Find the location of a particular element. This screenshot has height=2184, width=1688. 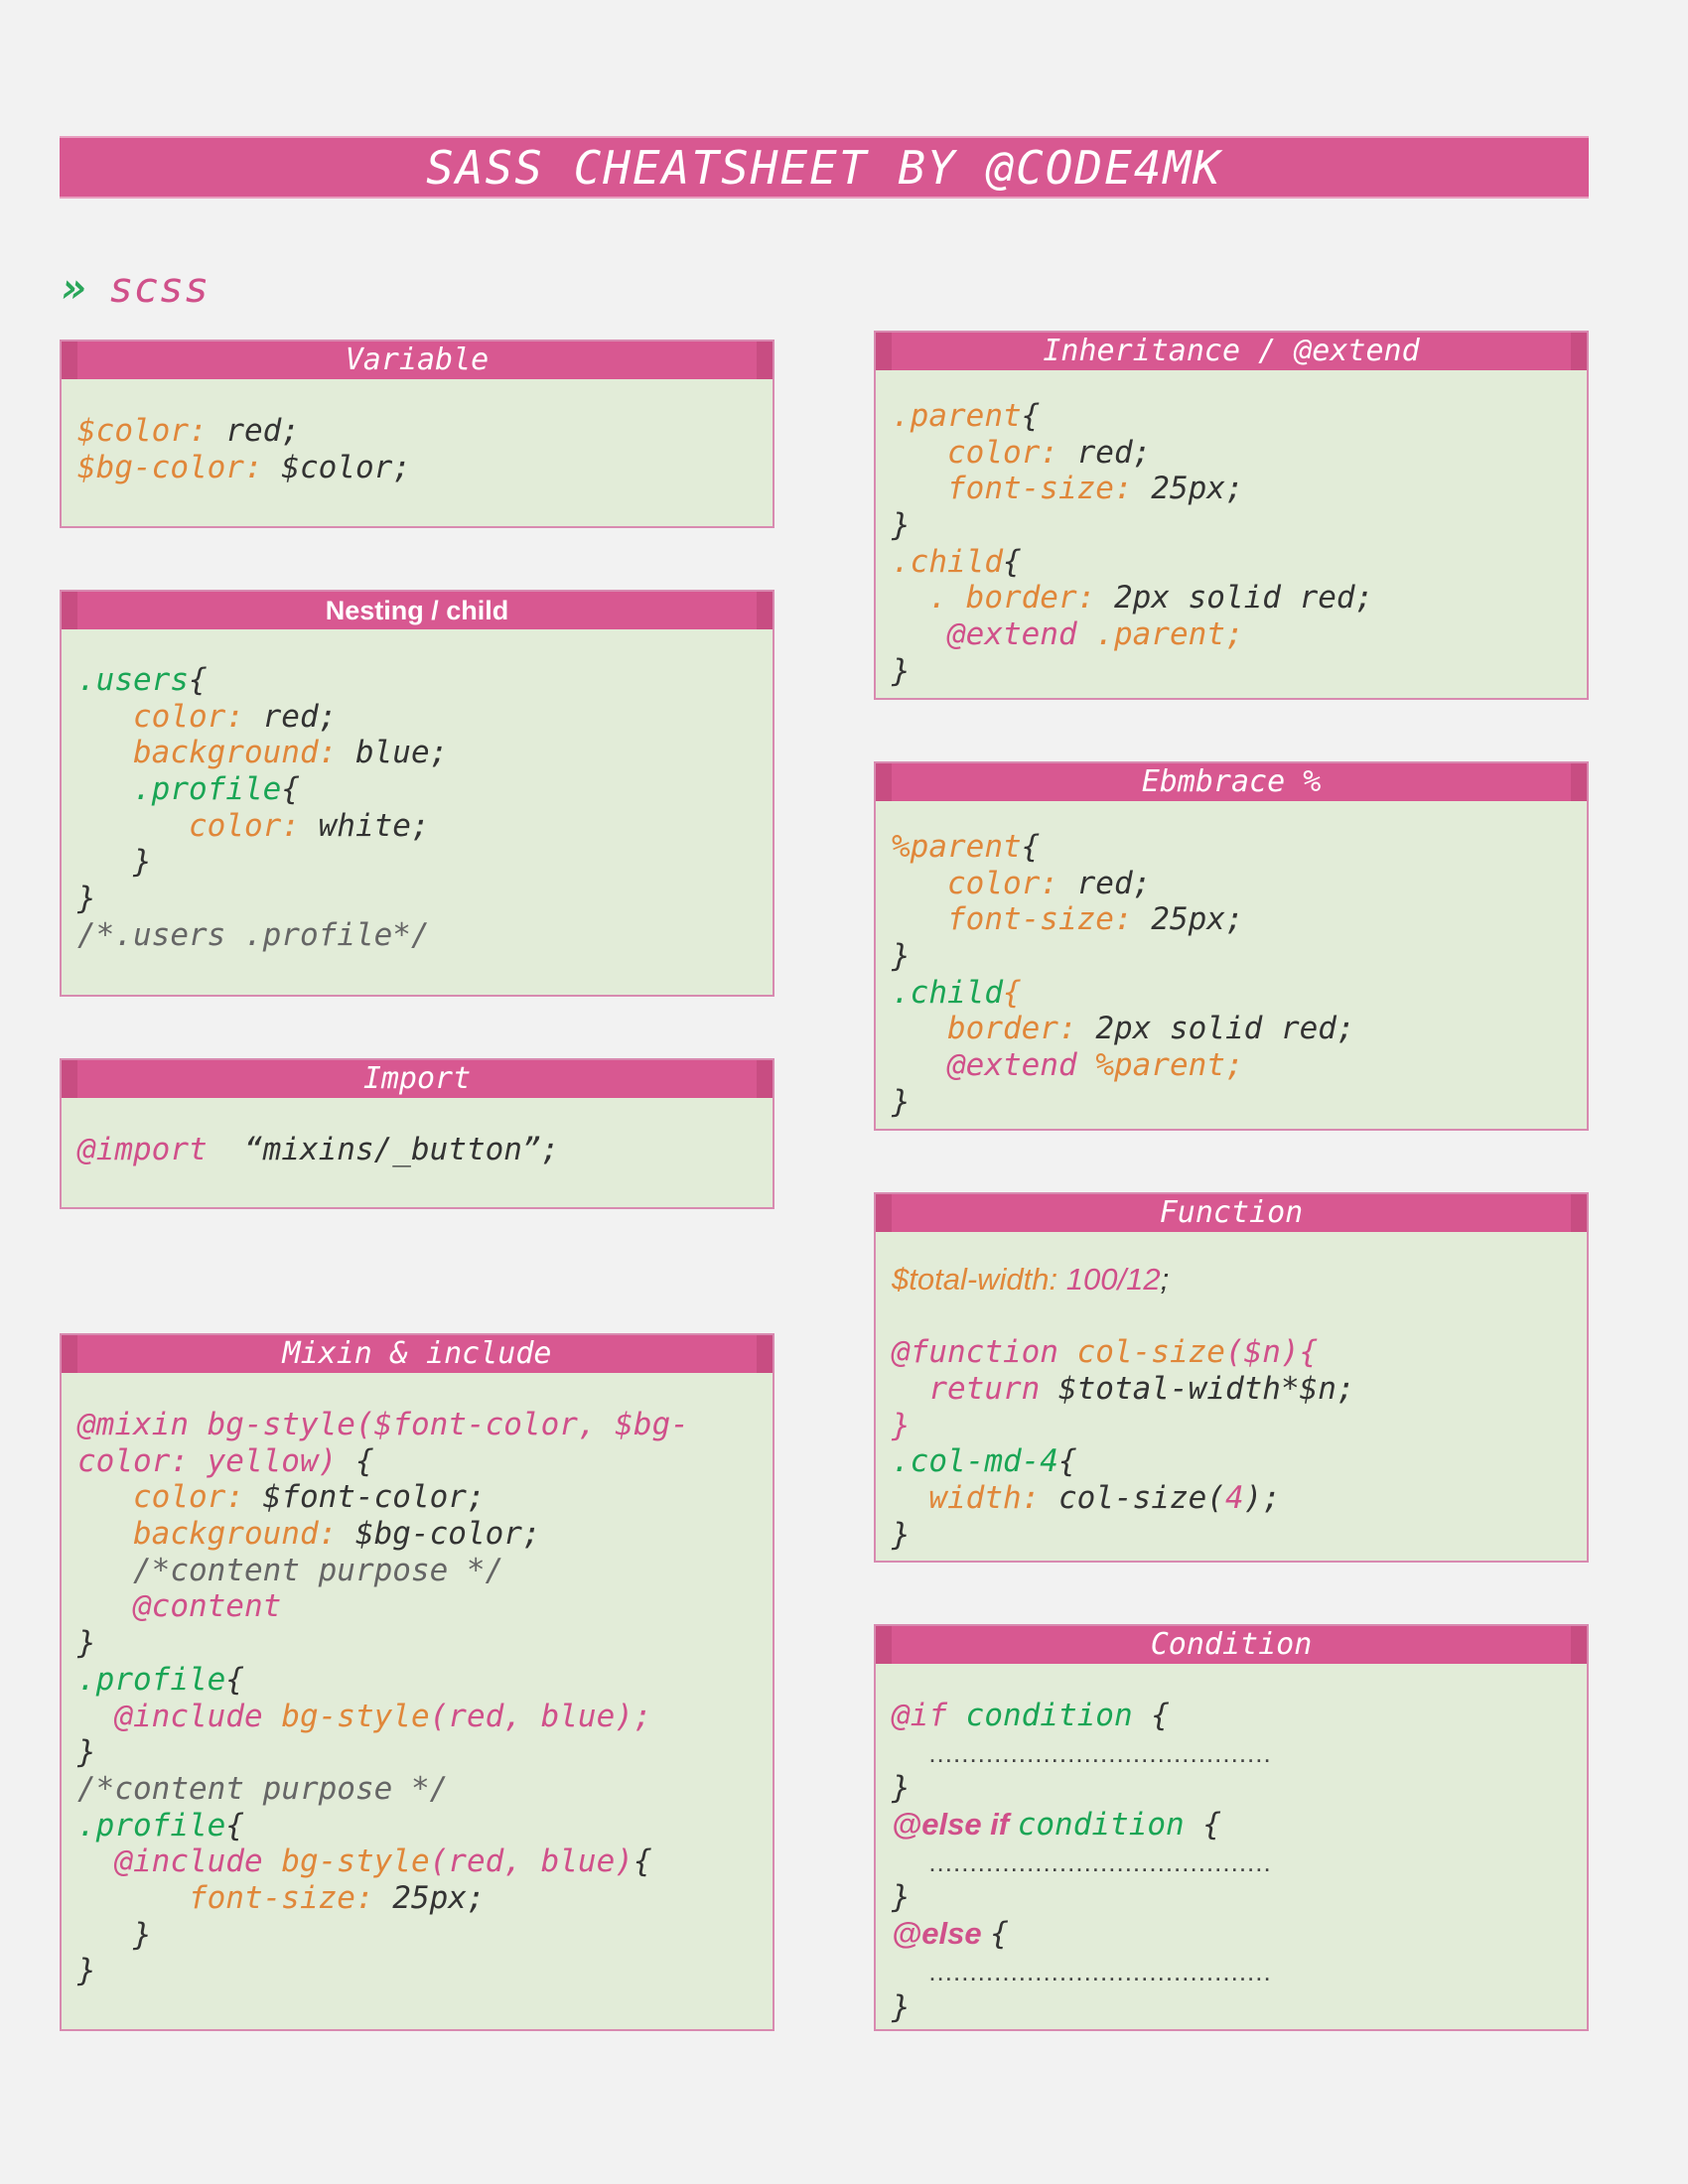

code-line: background: blue; is located at coordinates (417, 753).